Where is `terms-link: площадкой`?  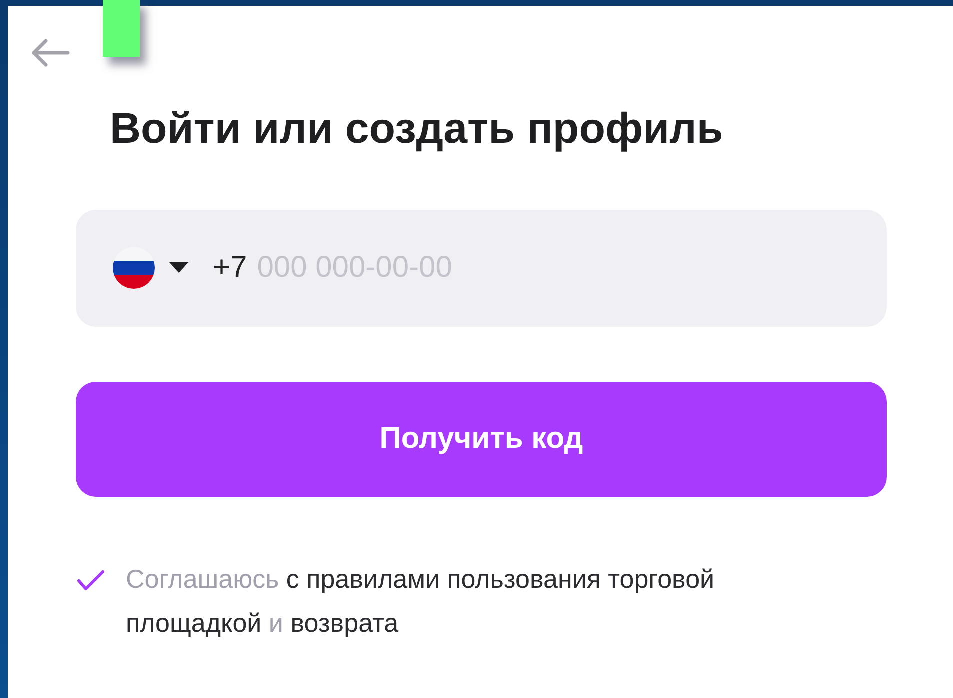
terms-link: площадкой is located at coordinates (194, 623).